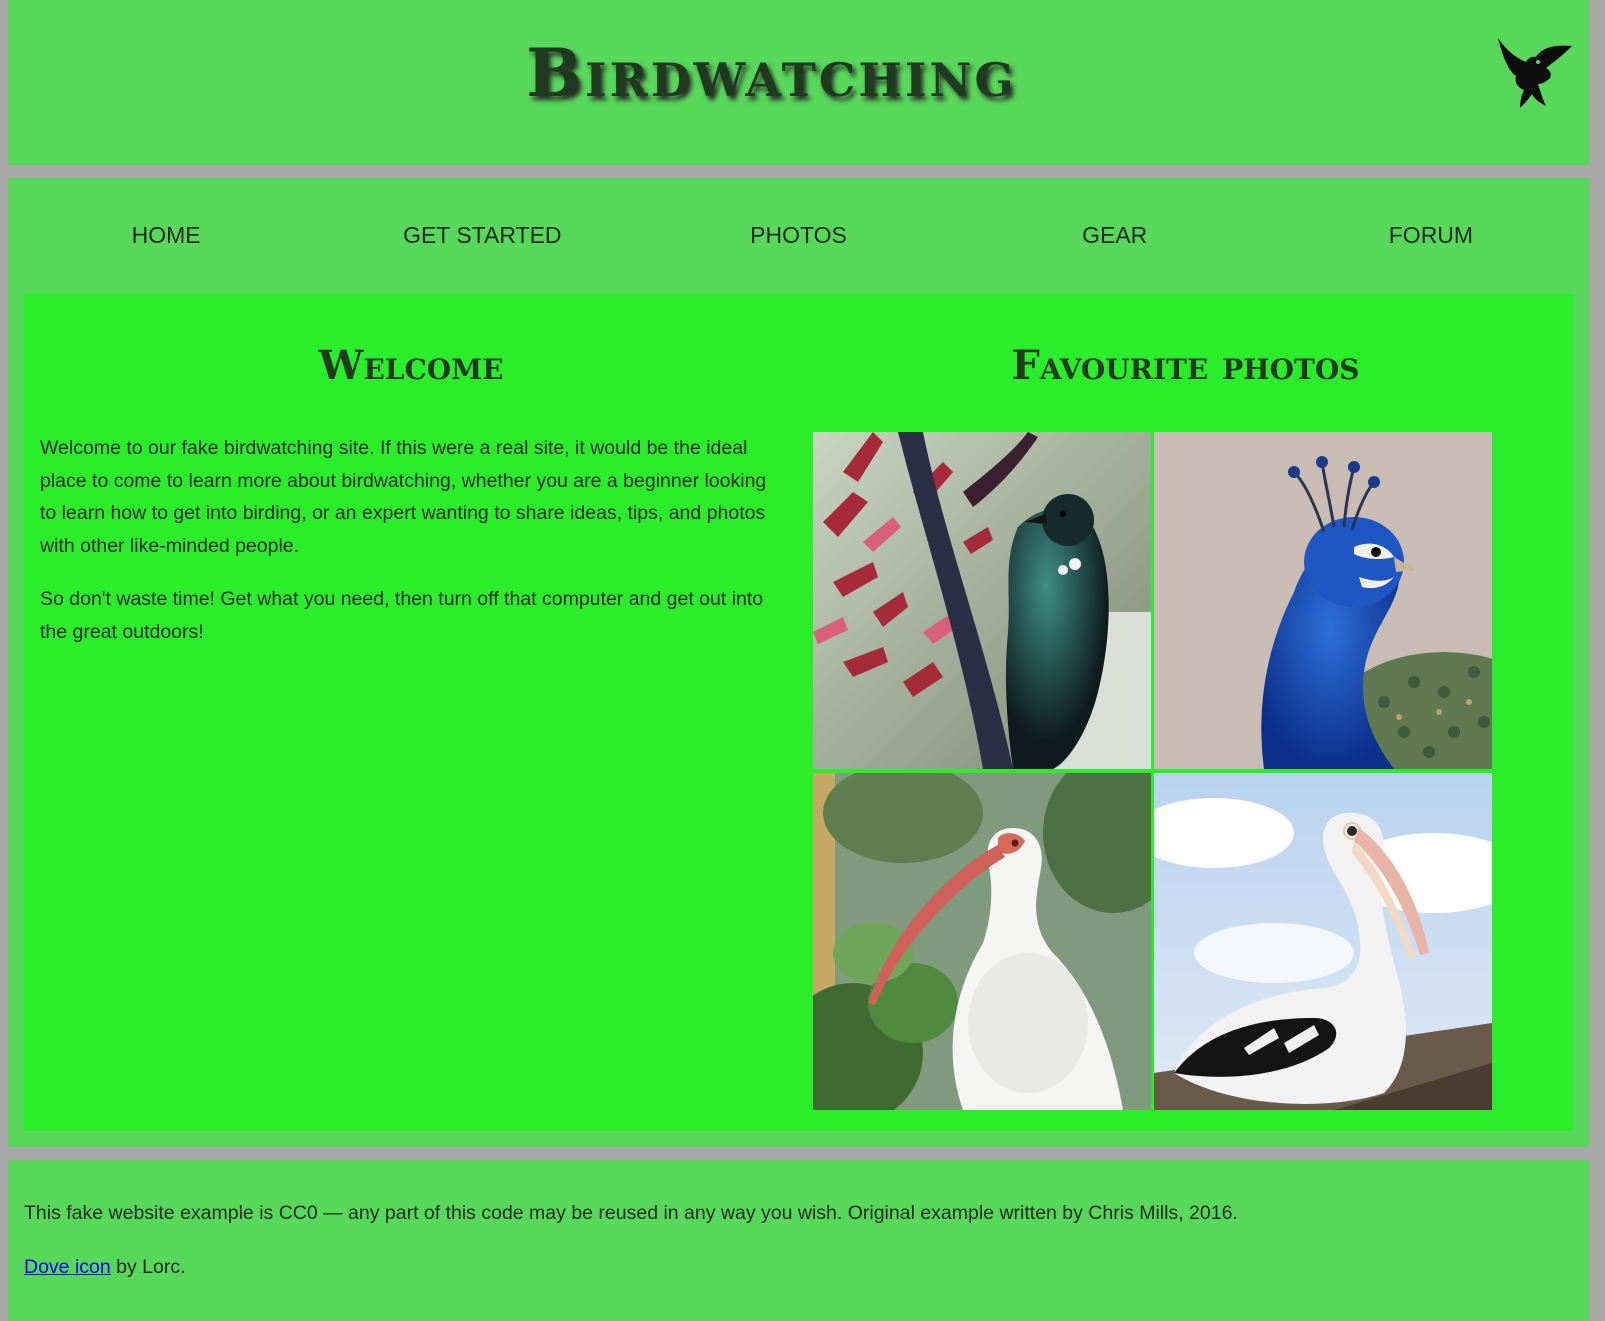 The height and width of the screenshot is (1321, 1605). I want to click on nav-item-gear: Gear, so click(1115, 235).